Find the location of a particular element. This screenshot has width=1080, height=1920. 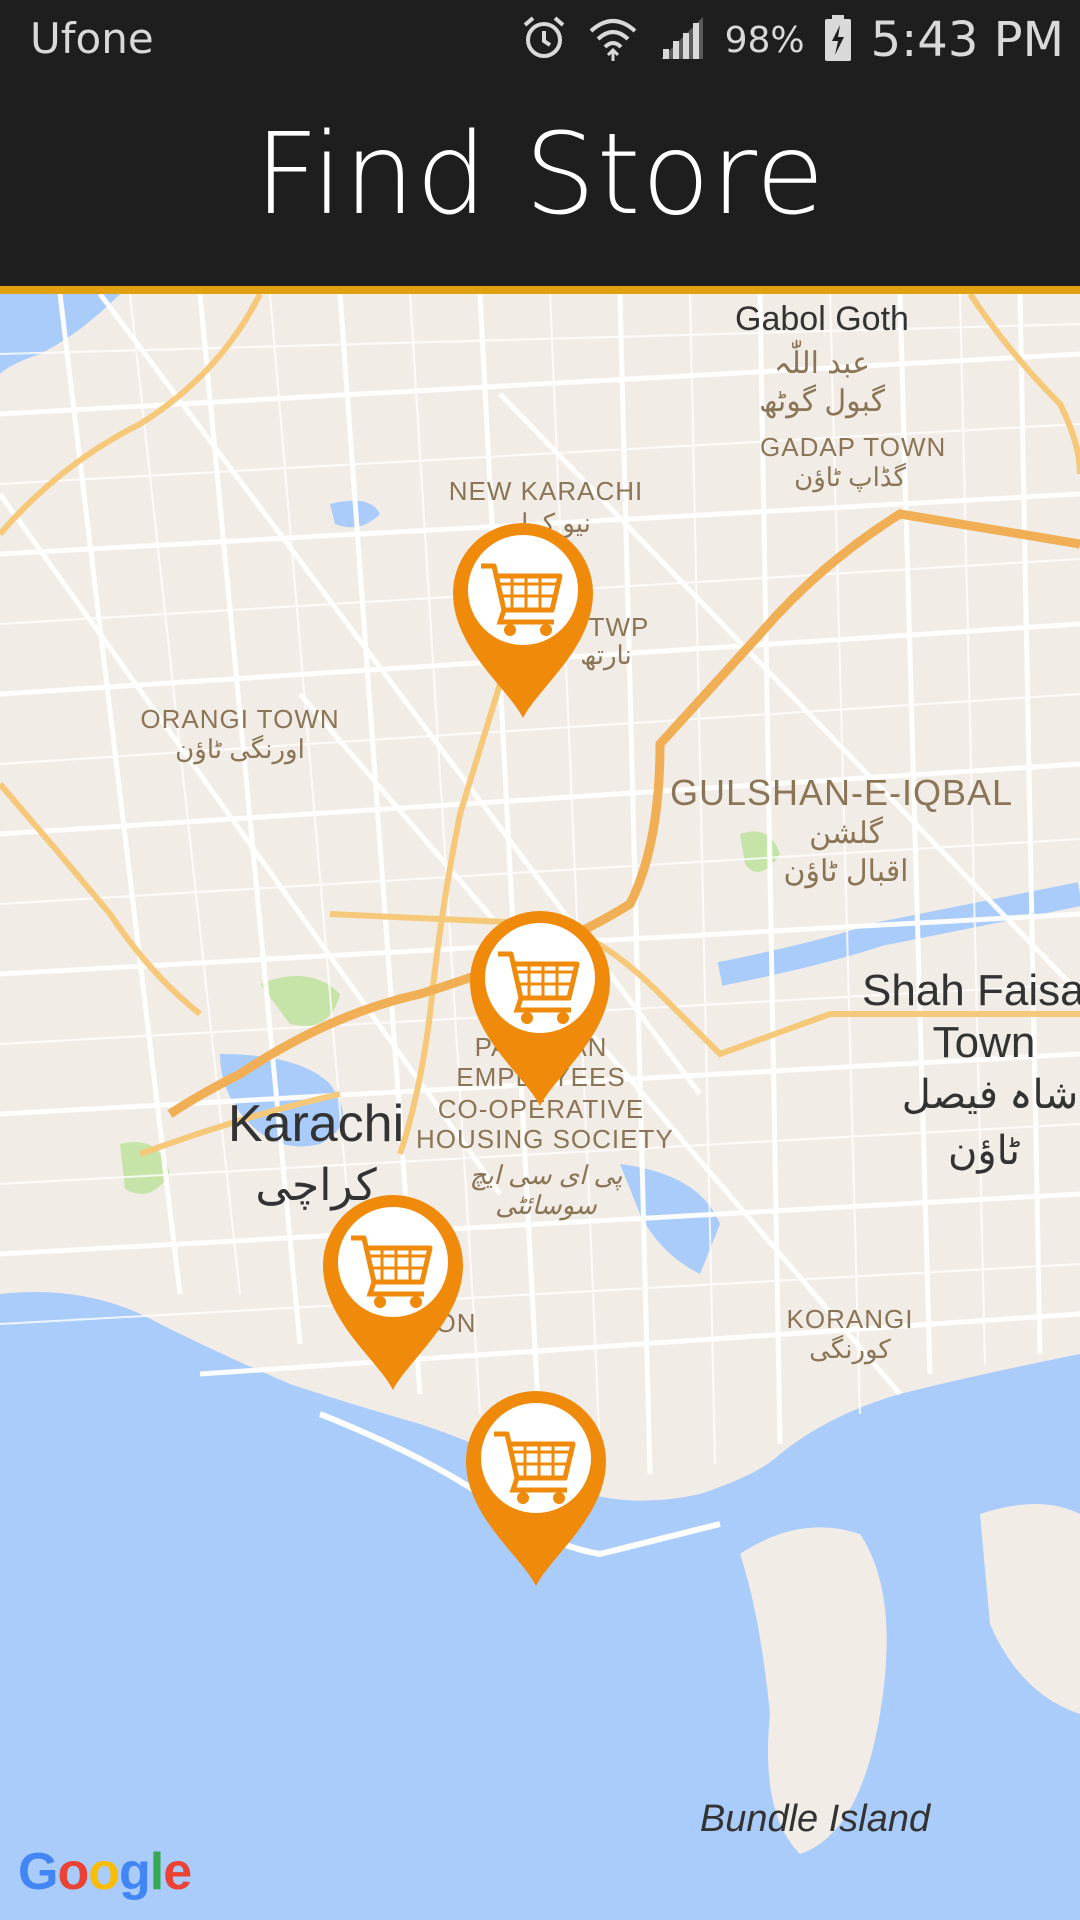

battery-icon is located at coordinates (838, 40).